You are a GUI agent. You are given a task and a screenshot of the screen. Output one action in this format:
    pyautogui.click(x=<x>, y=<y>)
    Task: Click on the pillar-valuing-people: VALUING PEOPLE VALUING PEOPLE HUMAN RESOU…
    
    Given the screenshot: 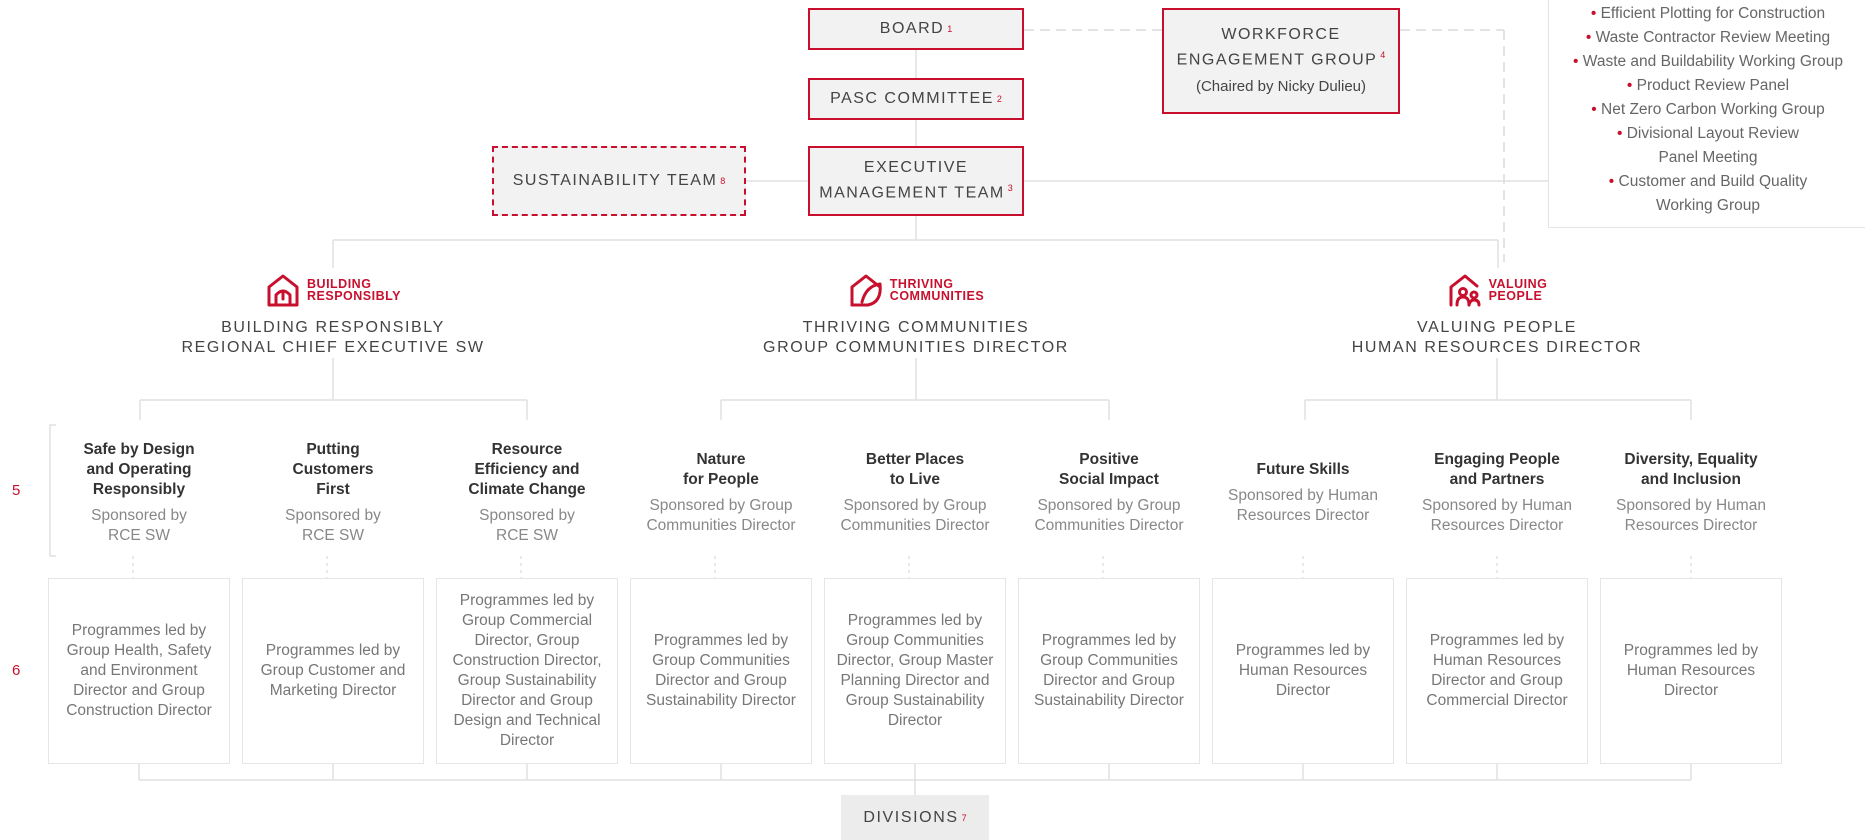 What is the action you would take?
    pyautogui.click(x=1497, y=317)
    